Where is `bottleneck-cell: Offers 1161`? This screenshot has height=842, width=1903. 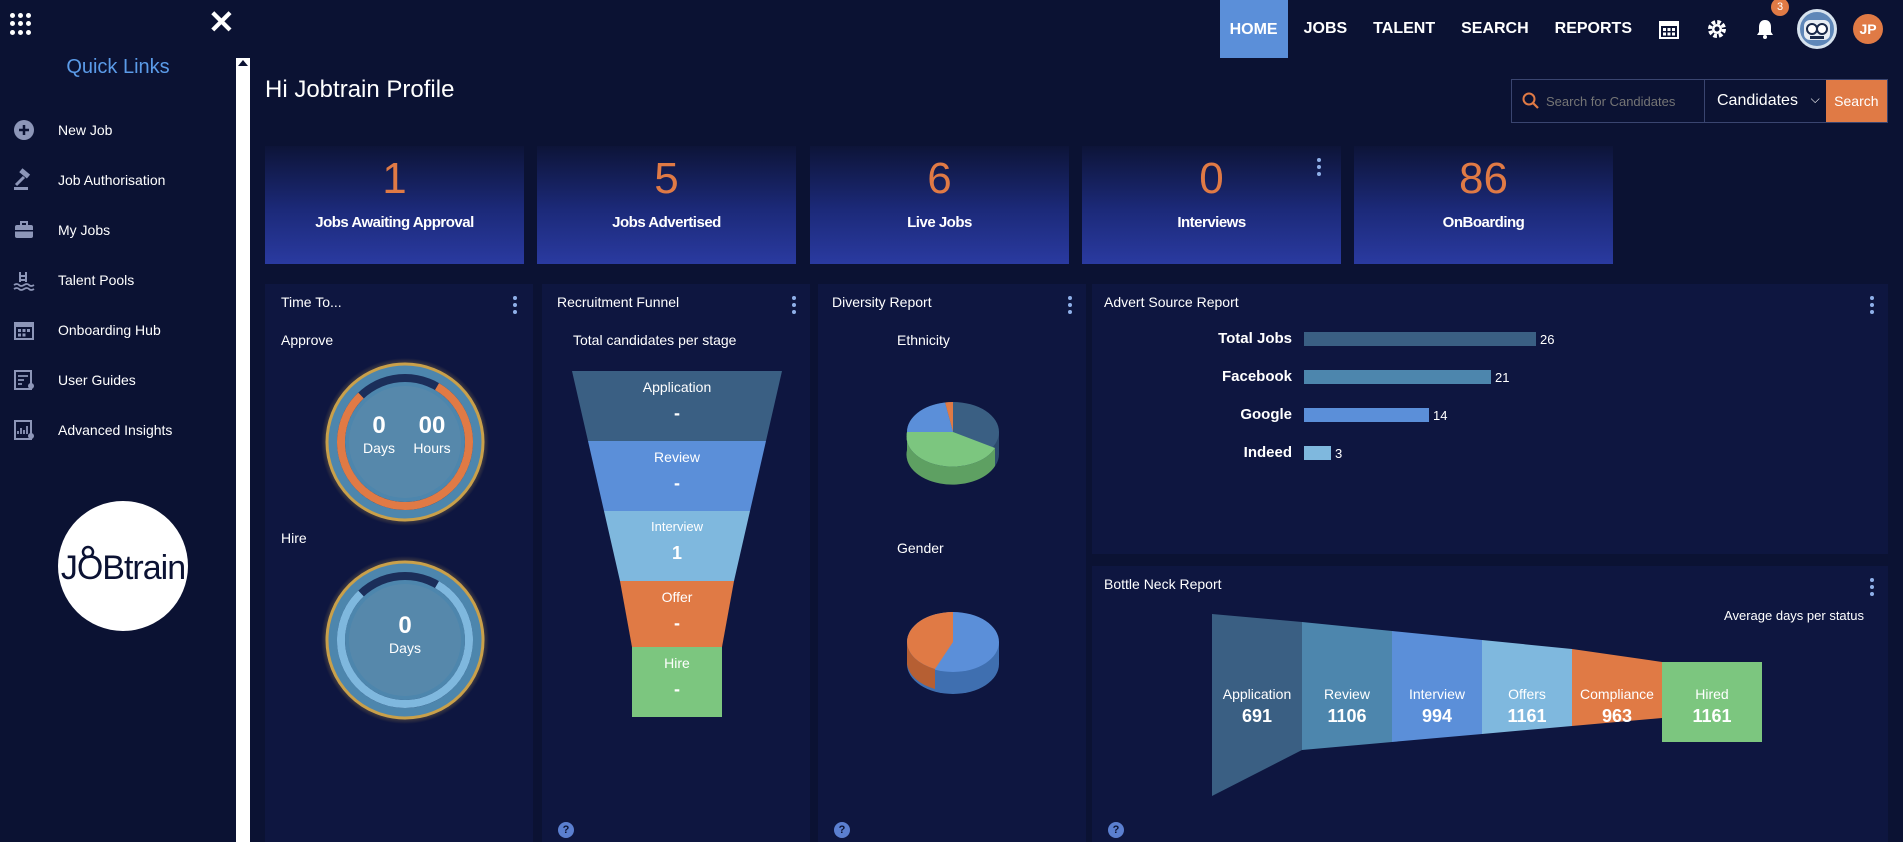 bottleneck-cell: Offers 1161 is located at coordinates (1527, 706).